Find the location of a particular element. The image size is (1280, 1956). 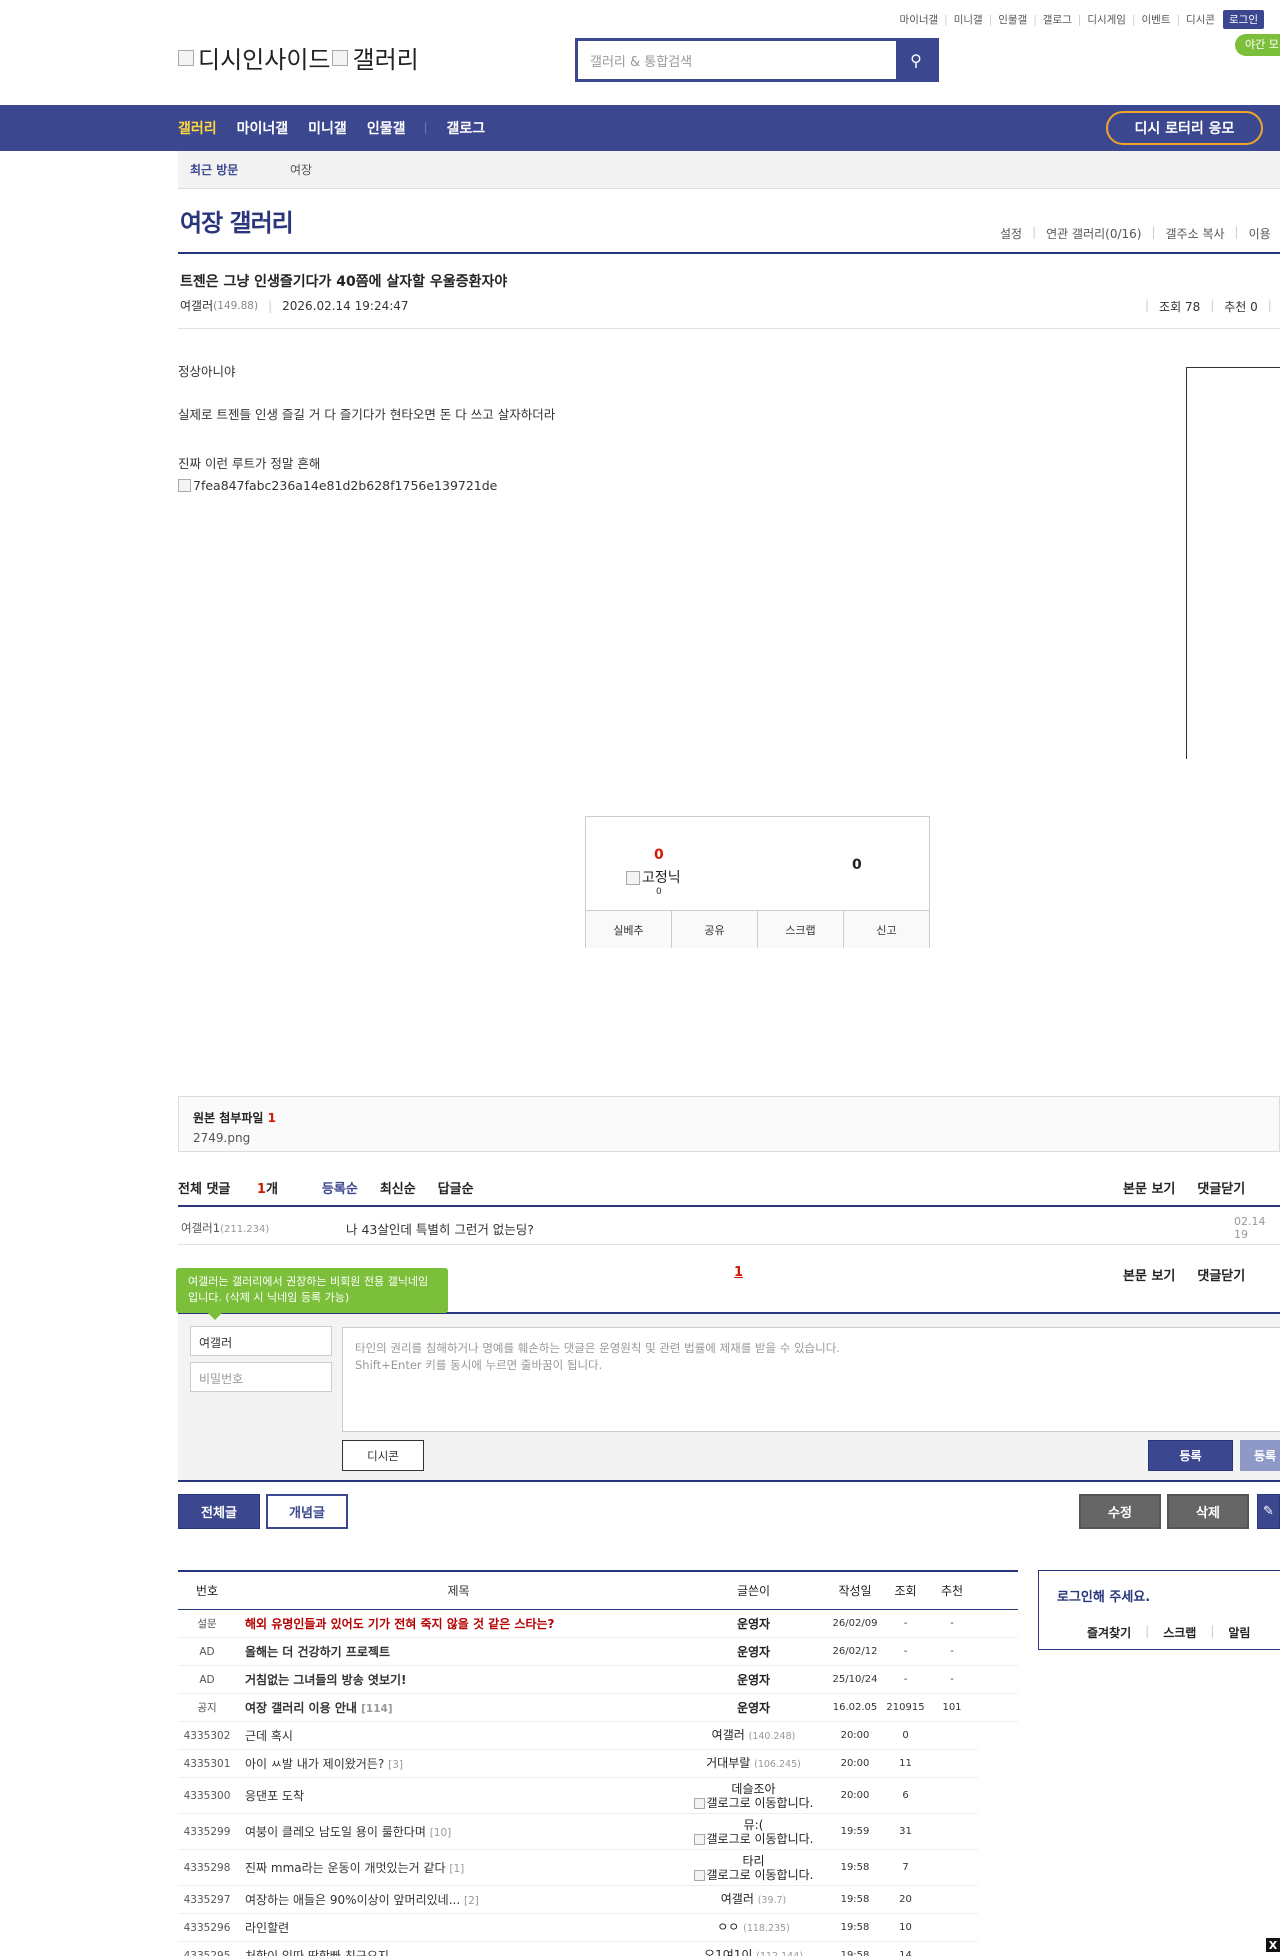

nav-gallog: 갤로그 is located at coordinates (465, 128).